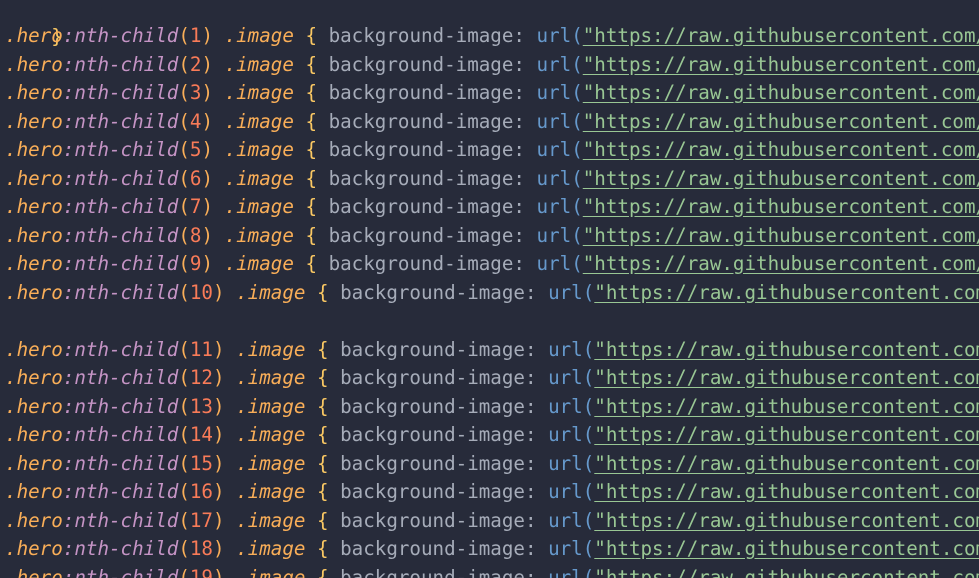 The height and width of the screenshot is (578, 979). I want to click on code-line-closing-brace: }, so click(34, 24).